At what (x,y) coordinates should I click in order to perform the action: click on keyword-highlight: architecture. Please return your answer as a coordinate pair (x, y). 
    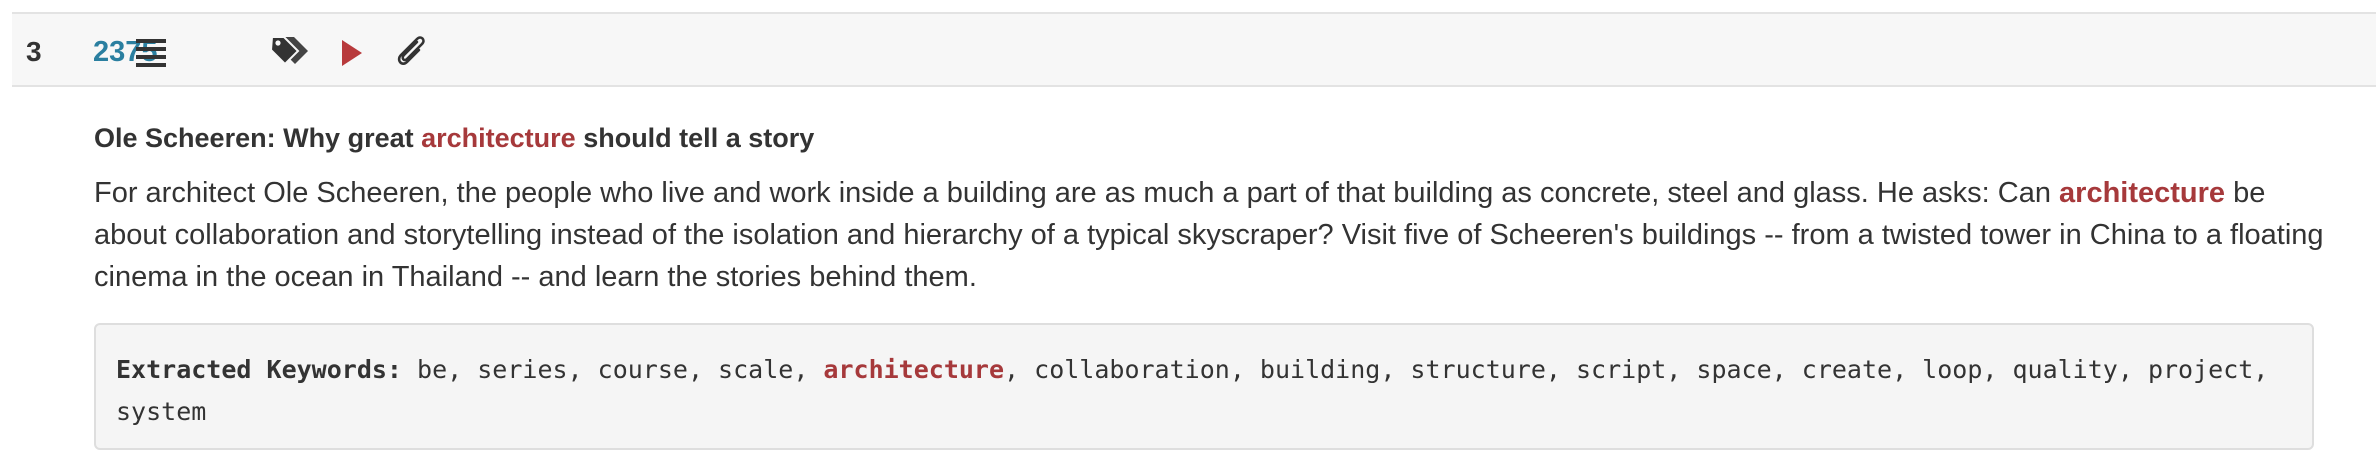
    Looking at the image, I should click on (914, 369).